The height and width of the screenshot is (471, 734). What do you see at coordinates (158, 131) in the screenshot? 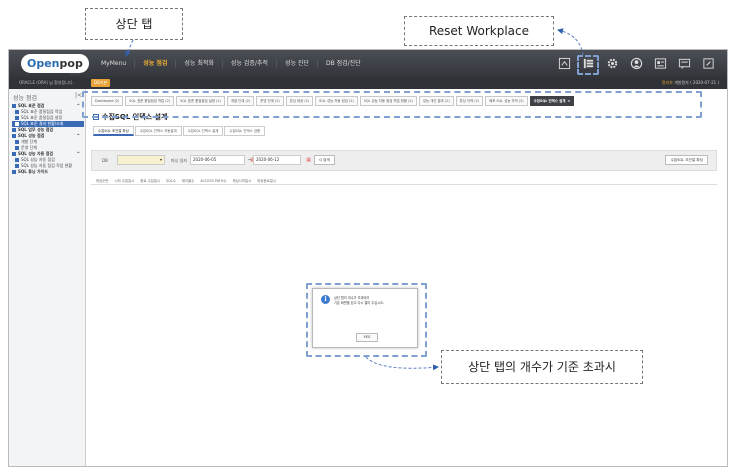
I see `subtab-auto-design: 수집SQL 인덱스 자동설계` at bounding box center [158, 131].